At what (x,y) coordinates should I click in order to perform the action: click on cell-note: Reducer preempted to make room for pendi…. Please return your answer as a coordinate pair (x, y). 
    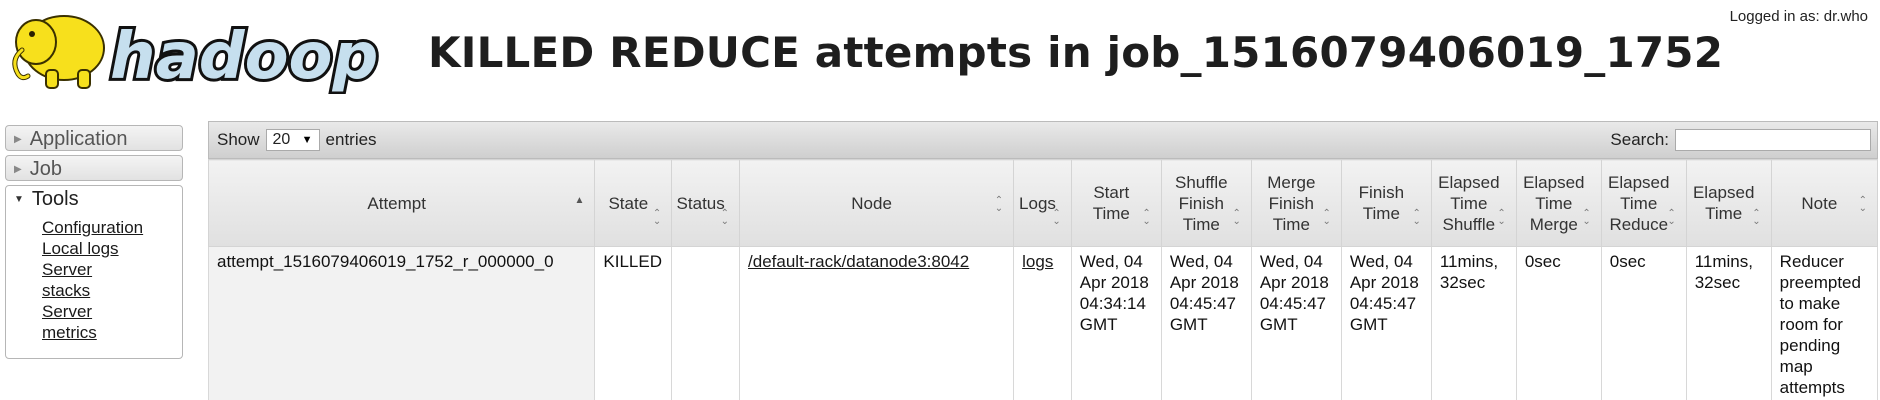
    Looking at the image, I should click on (1824, 323).